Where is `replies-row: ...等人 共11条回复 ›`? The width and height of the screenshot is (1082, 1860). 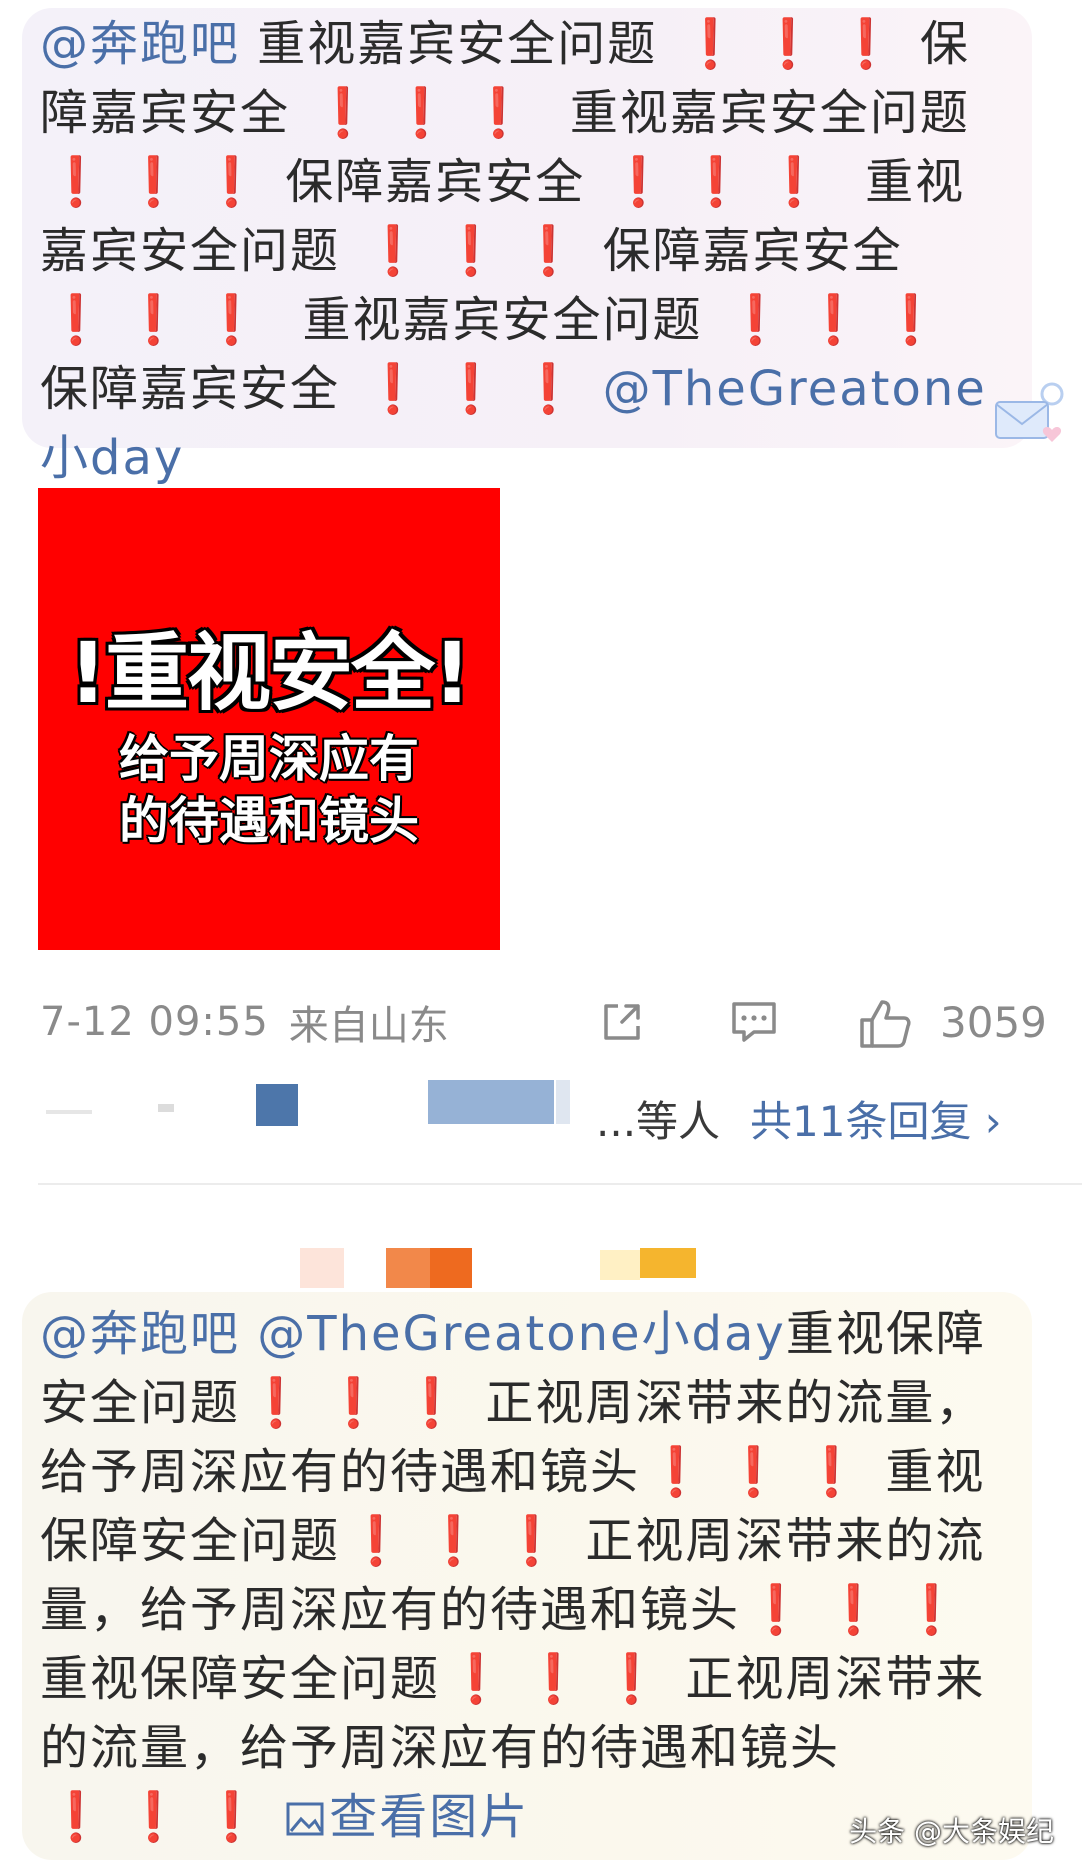
replies-row: ...等人 共11条回复 › is located at coordinates (540, 1112).